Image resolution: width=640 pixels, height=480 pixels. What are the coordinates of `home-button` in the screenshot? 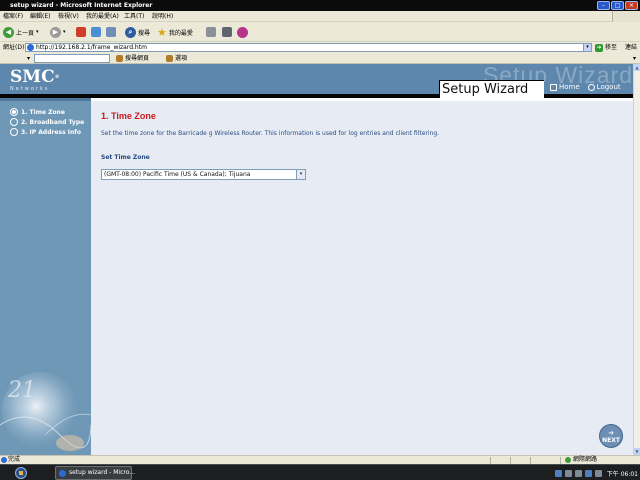 It's located at (111, 32).